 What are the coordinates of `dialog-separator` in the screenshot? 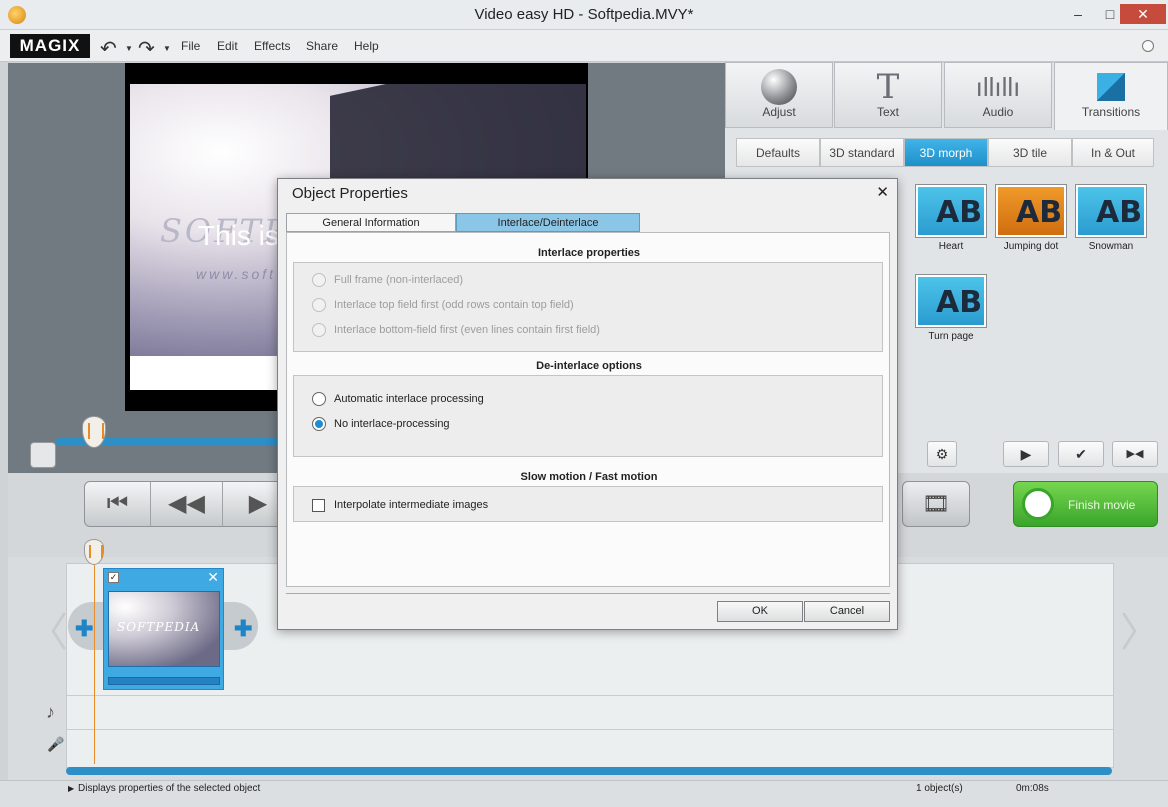 It's located at (588, 593).